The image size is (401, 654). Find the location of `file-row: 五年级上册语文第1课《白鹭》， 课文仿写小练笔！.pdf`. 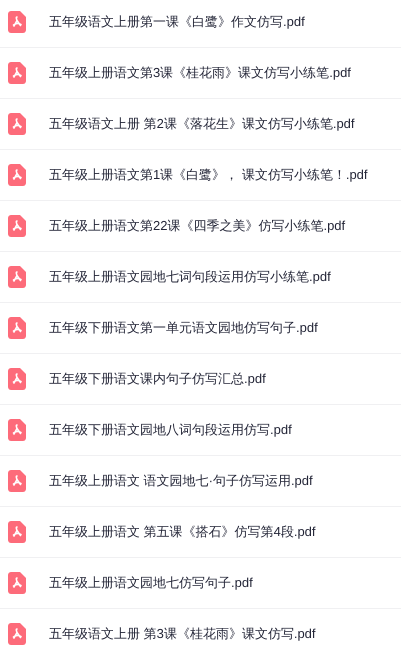

file-row: 五年级上册语文第1课《白鹭》， 课文仿写小练笔！.pdf is located at coordinates (200, 175).